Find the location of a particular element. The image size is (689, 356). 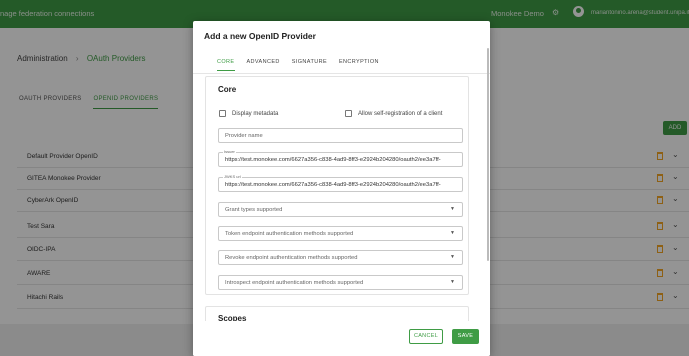

cancel-button: CANCEL is located at coordinates (426, 336).